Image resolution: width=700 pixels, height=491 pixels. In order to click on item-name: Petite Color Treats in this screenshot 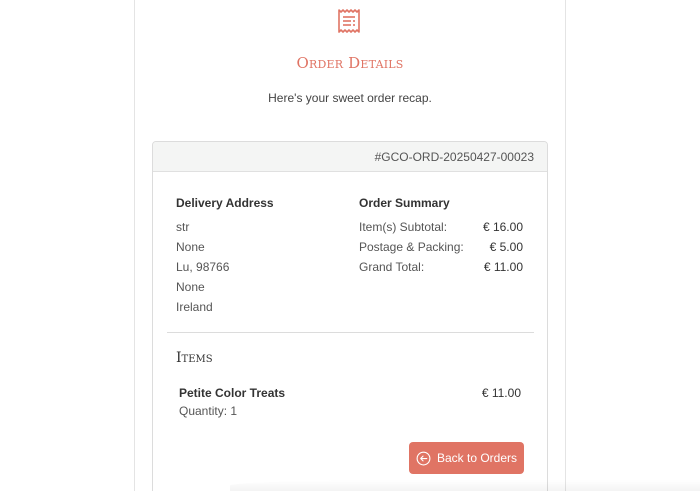, I will do `click(232, 393)`.